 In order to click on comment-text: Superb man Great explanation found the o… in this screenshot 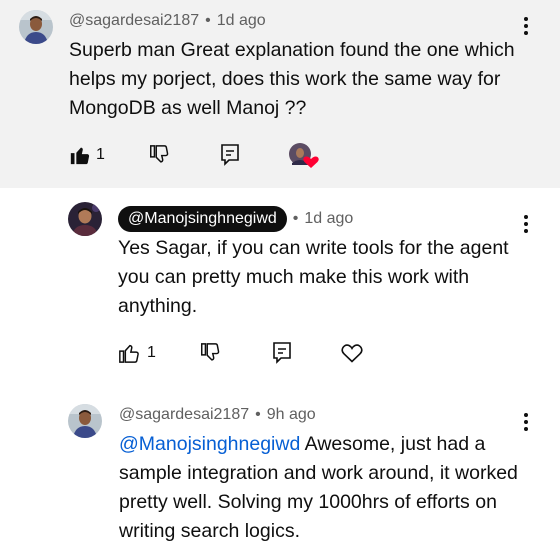, I will do `click(292, 79)`.